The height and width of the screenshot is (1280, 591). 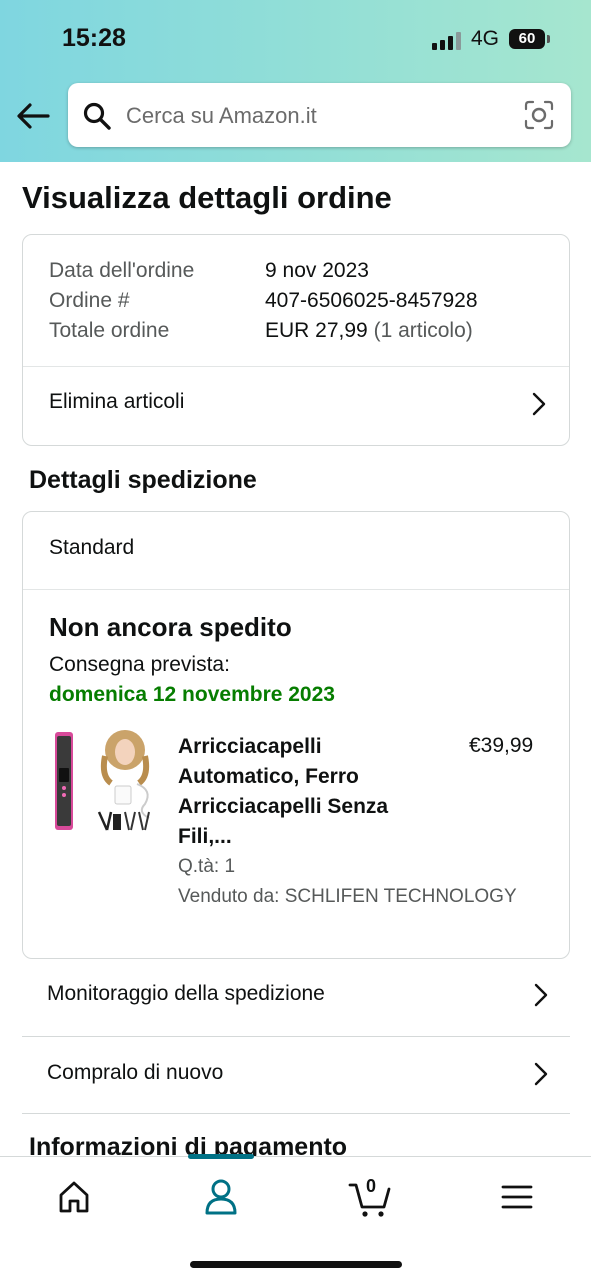 I want to click on order-number-label: Ordine #, so click(x=89, y=300).